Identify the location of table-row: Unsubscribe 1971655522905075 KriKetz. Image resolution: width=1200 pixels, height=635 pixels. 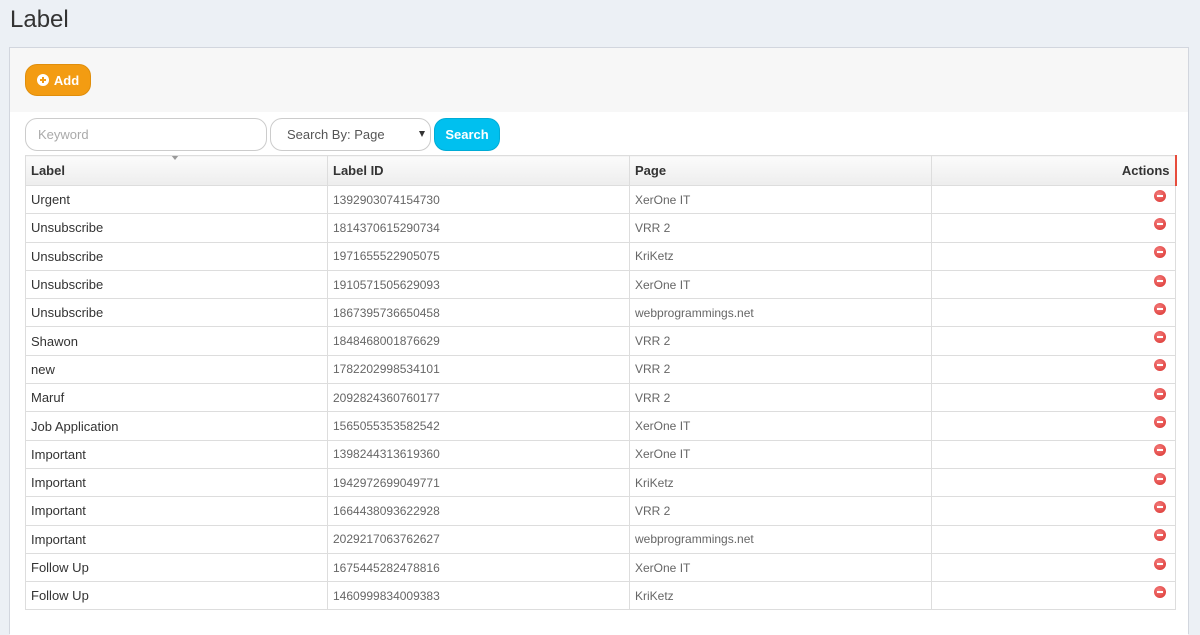
(600, 256).